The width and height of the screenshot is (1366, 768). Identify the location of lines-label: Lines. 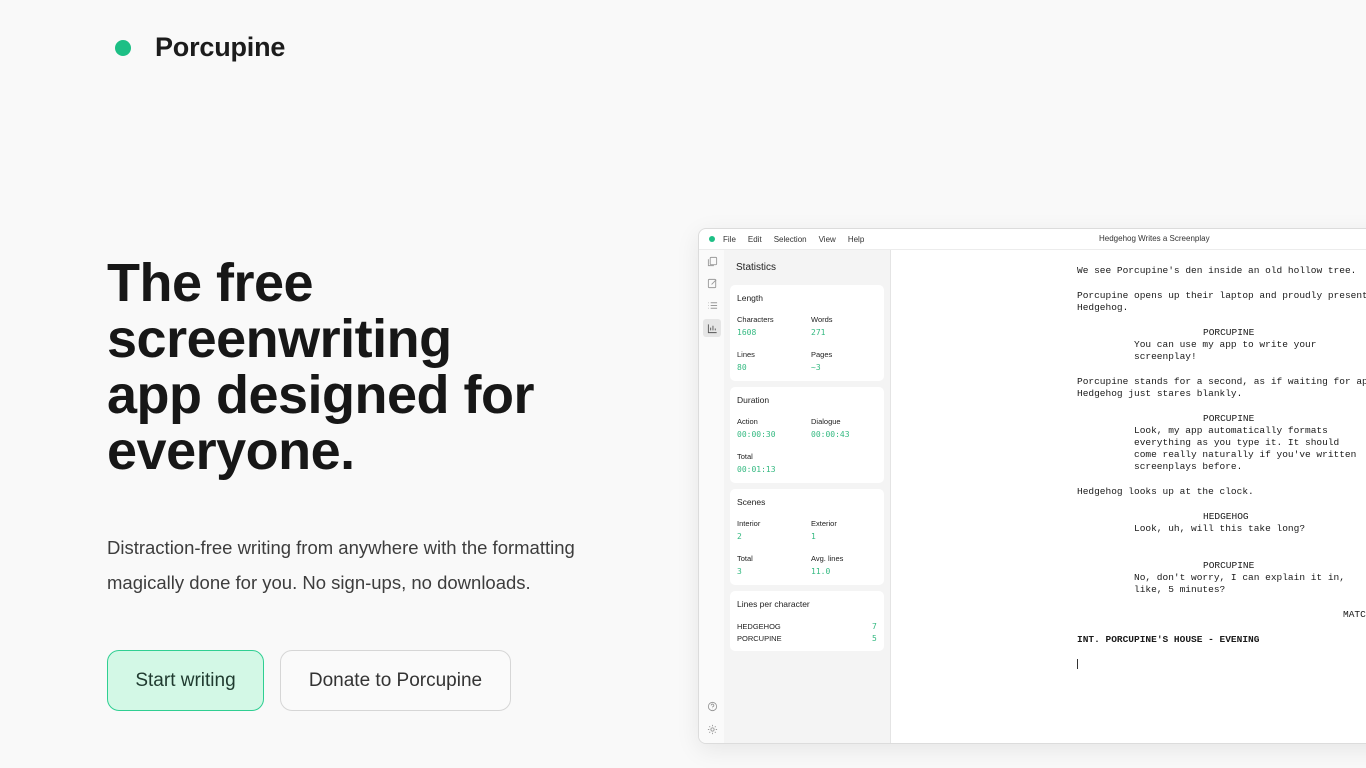
(746, 354).